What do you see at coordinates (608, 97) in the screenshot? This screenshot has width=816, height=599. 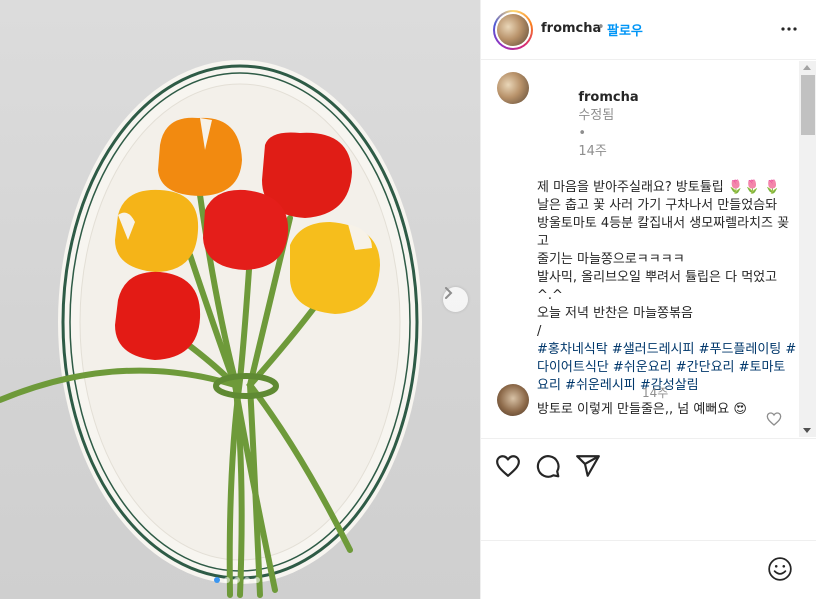 I see `caption-username: fromcha` at bounding box center [608, 97].